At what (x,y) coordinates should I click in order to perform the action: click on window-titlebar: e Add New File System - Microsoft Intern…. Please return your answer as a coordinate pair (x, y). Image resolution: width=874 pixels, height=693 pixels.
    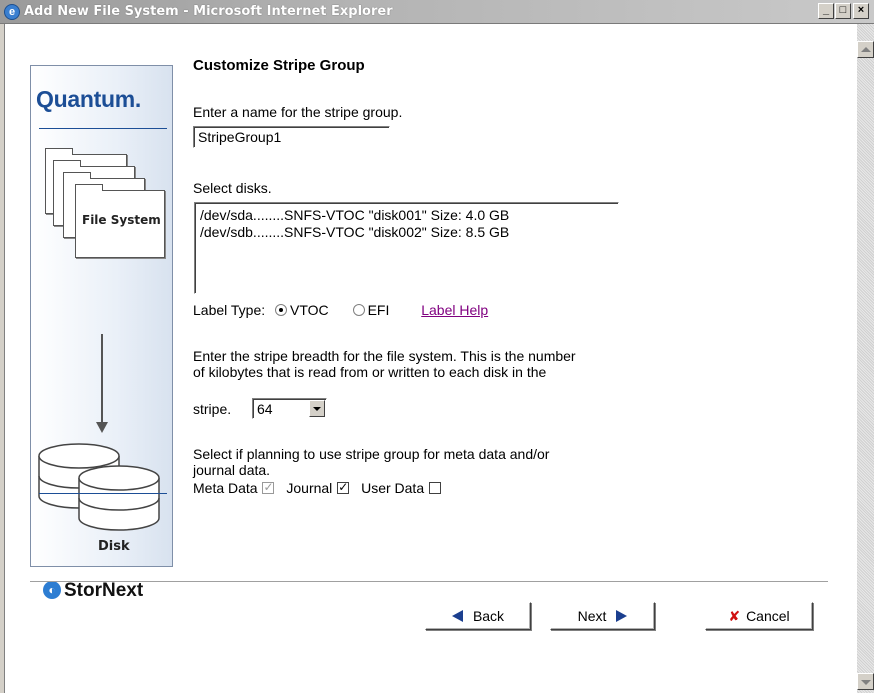
    Looking at the image, I should click on (437, 12).